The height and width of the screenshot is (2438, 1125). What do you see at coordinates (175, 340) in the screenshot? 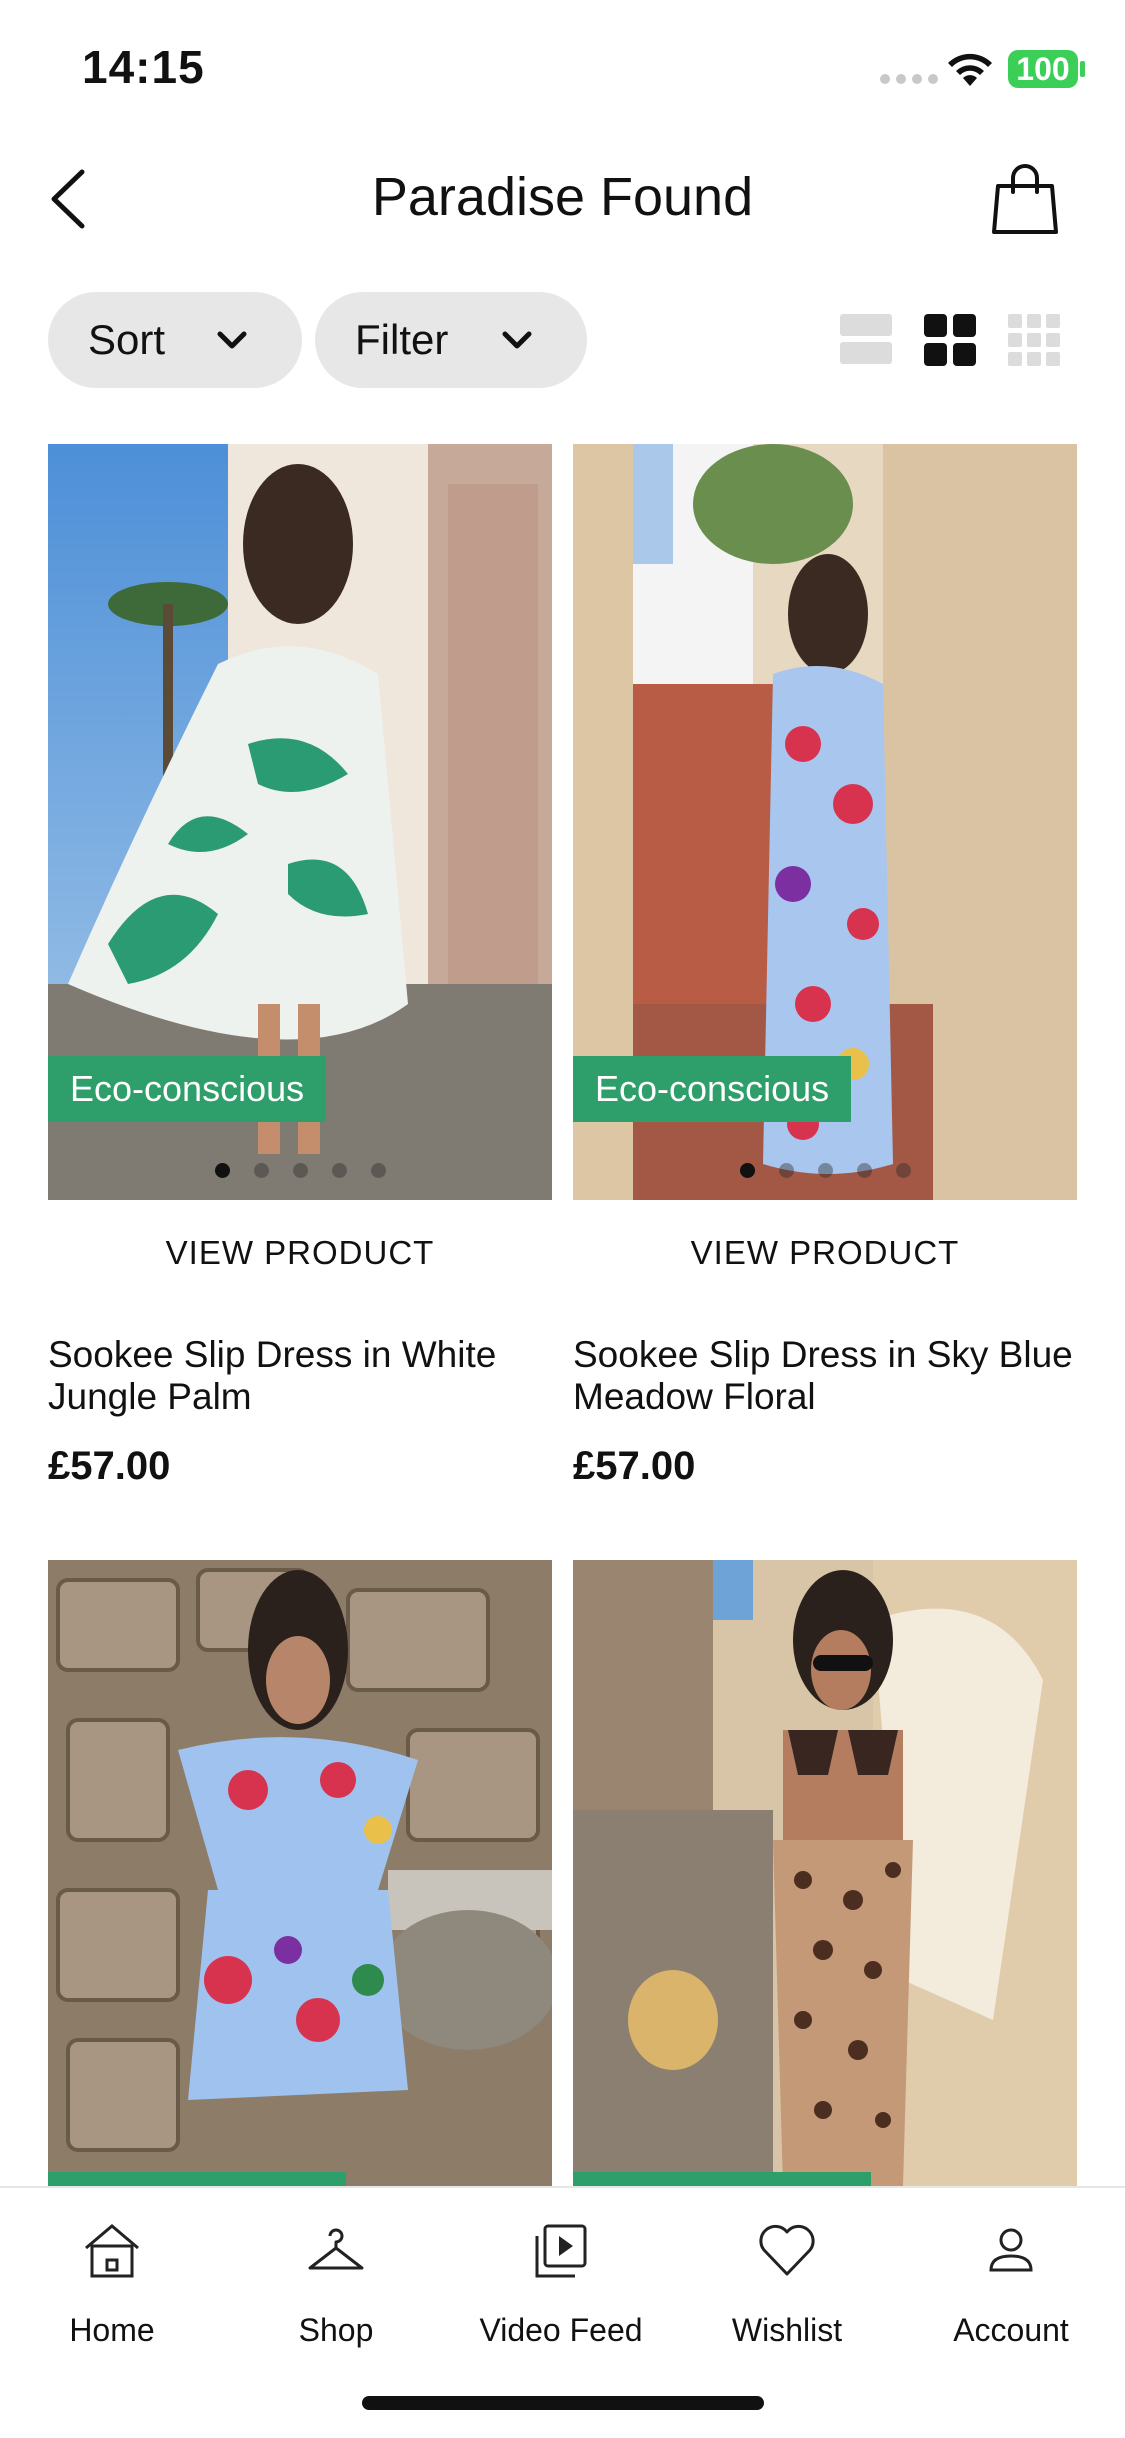
I see `sort-button: Sort` at bounding box center [175, 340].